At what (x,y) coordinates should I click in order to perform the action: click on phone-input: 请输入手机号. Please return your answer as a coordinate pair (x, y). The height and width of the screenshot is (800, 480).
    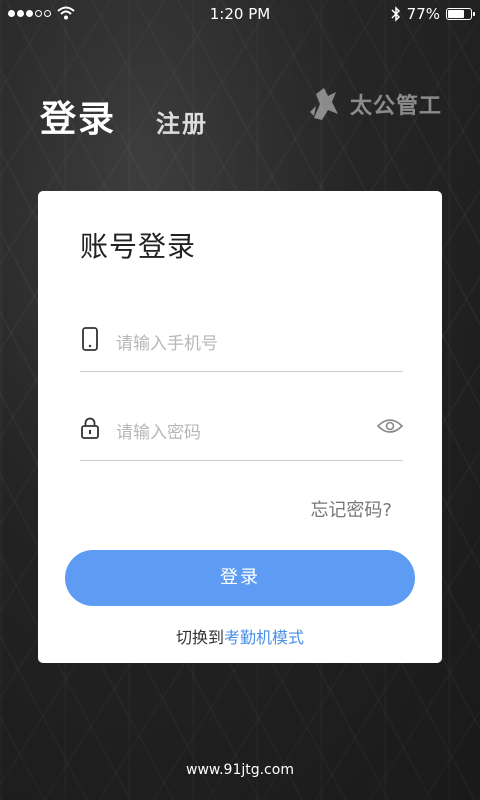
    Looking at the image, I should click on (167, 341).